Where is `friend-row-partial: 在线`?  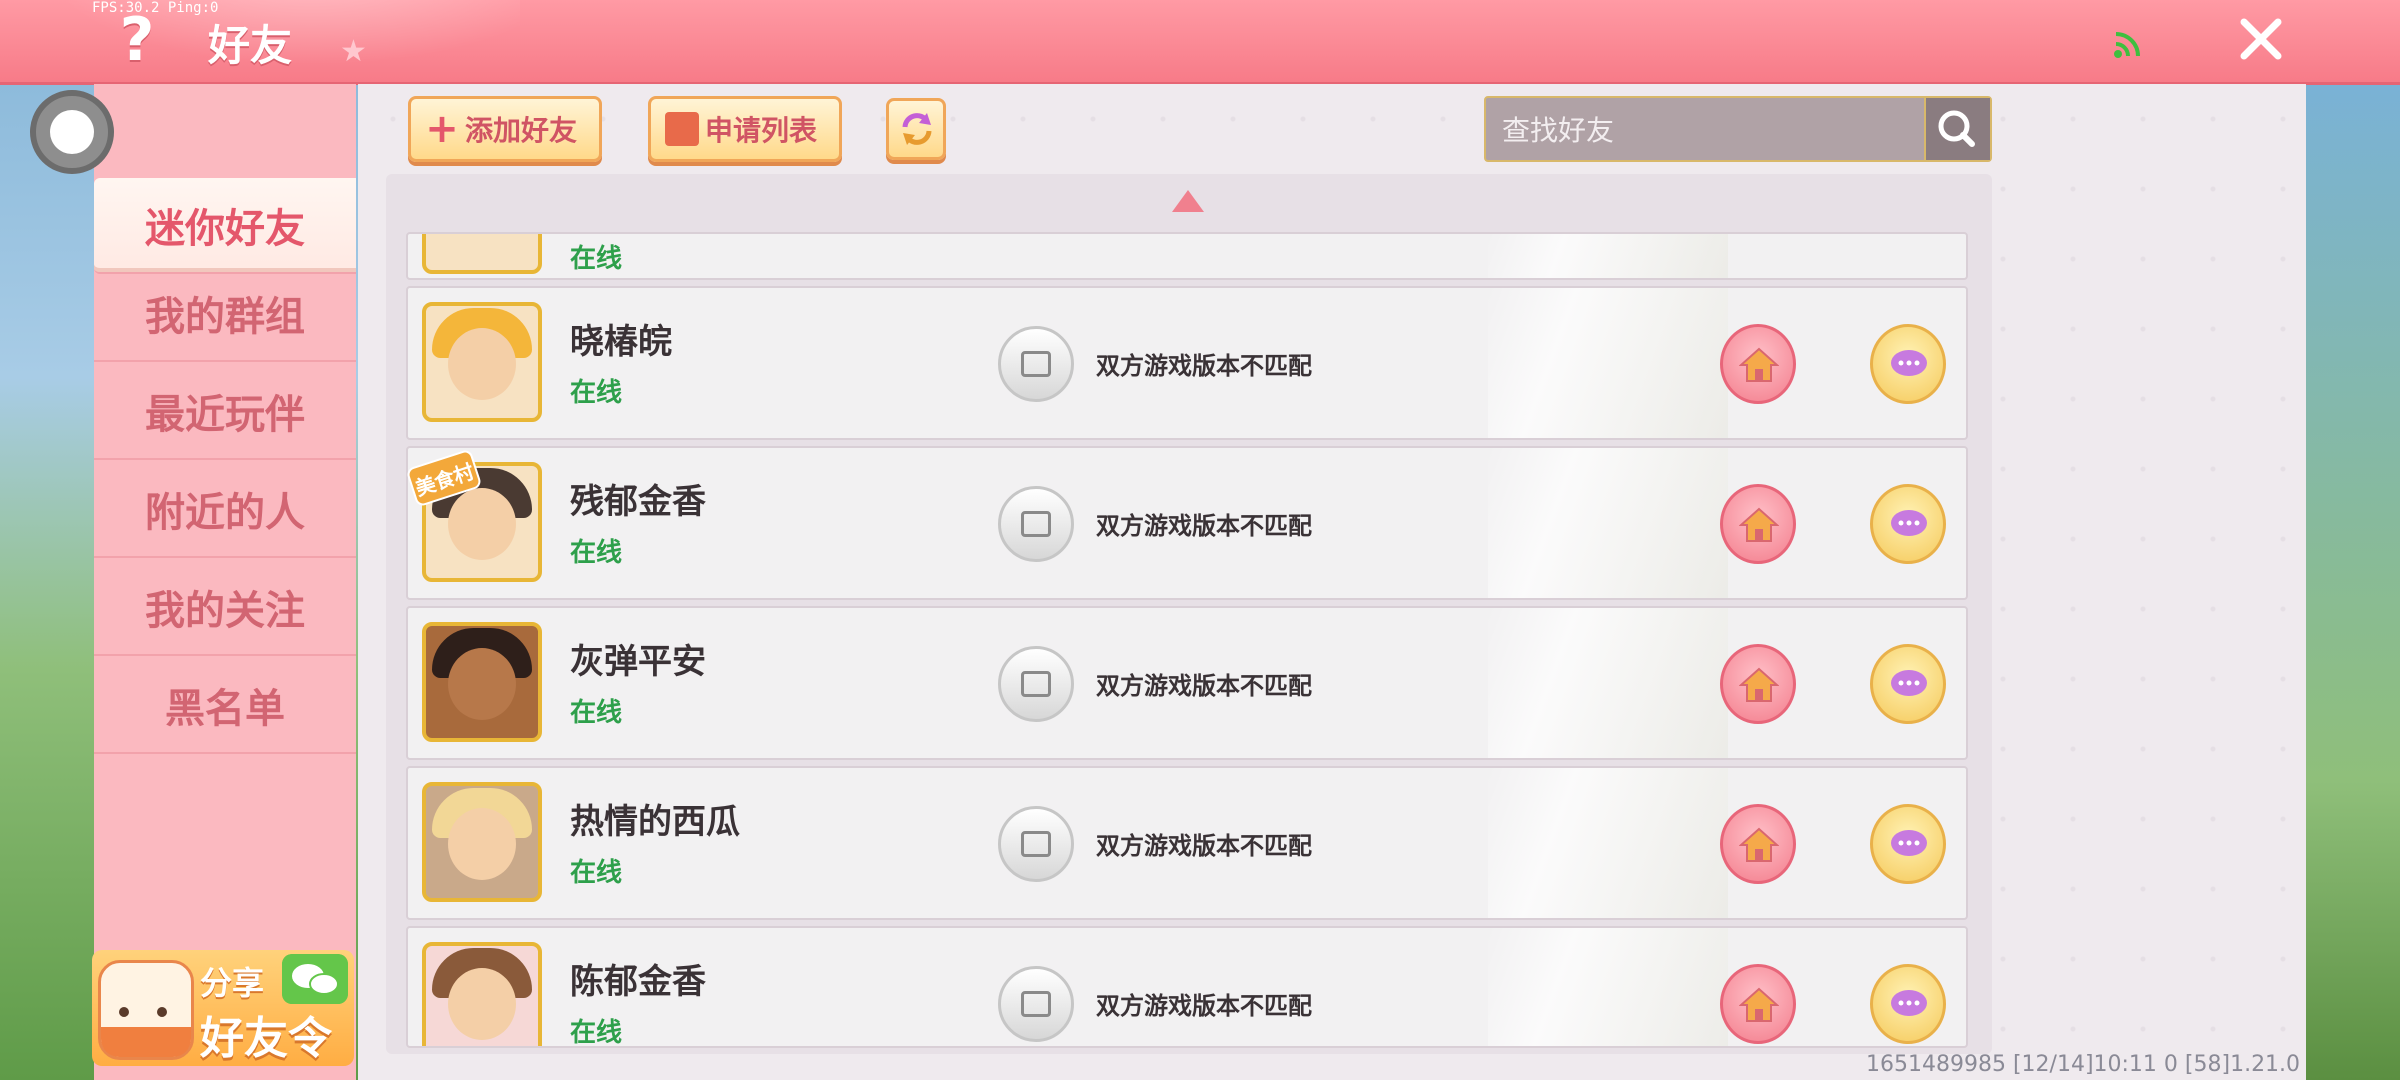 friend-row-partial: 在线 is located at coordinates (1187, 256).